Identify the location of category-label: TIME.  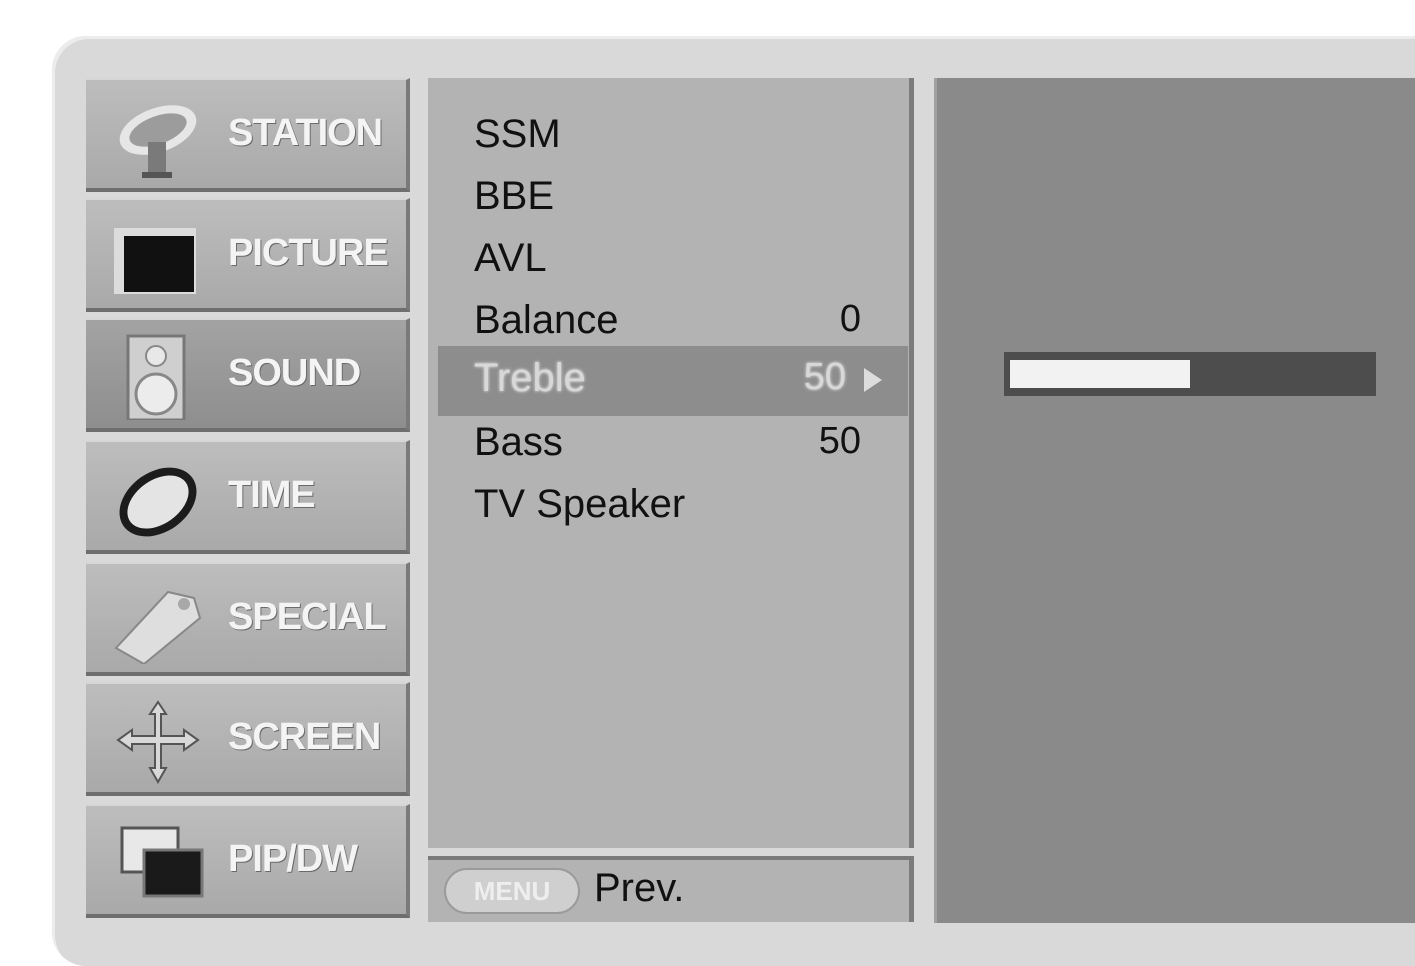
(272, 495).